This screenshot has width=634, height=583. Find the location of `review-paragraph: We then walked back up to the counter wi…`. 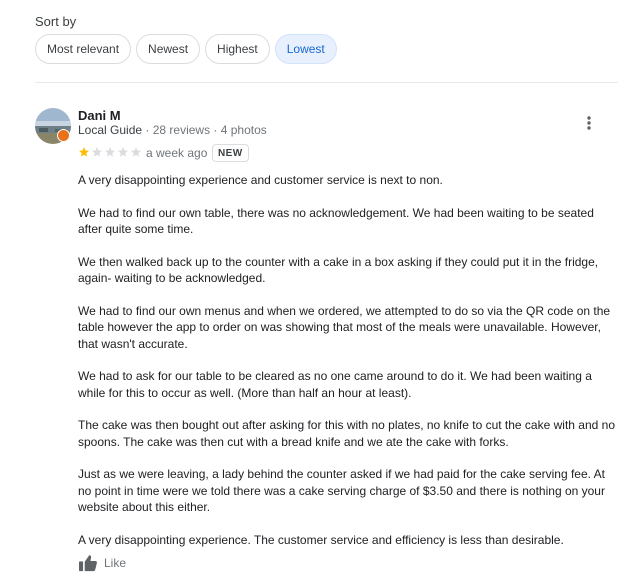

review-paragraph: We then walked back up to the counter wi… is located at coordinates (338, 270).